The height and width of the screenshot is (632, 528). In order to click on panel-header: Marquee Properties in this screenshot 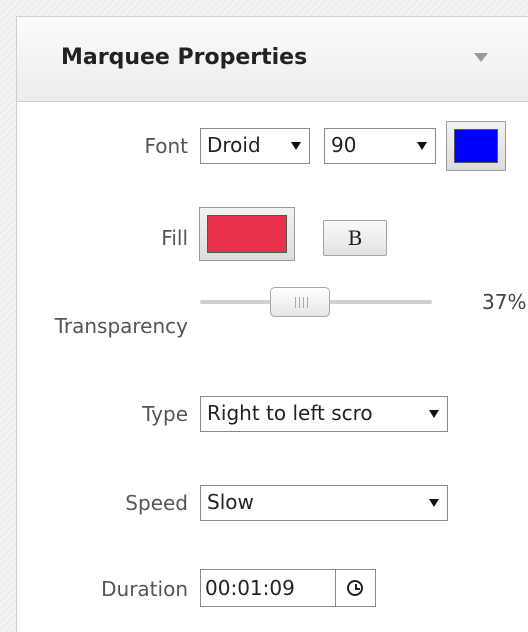, I will do `click(272, 59)`.